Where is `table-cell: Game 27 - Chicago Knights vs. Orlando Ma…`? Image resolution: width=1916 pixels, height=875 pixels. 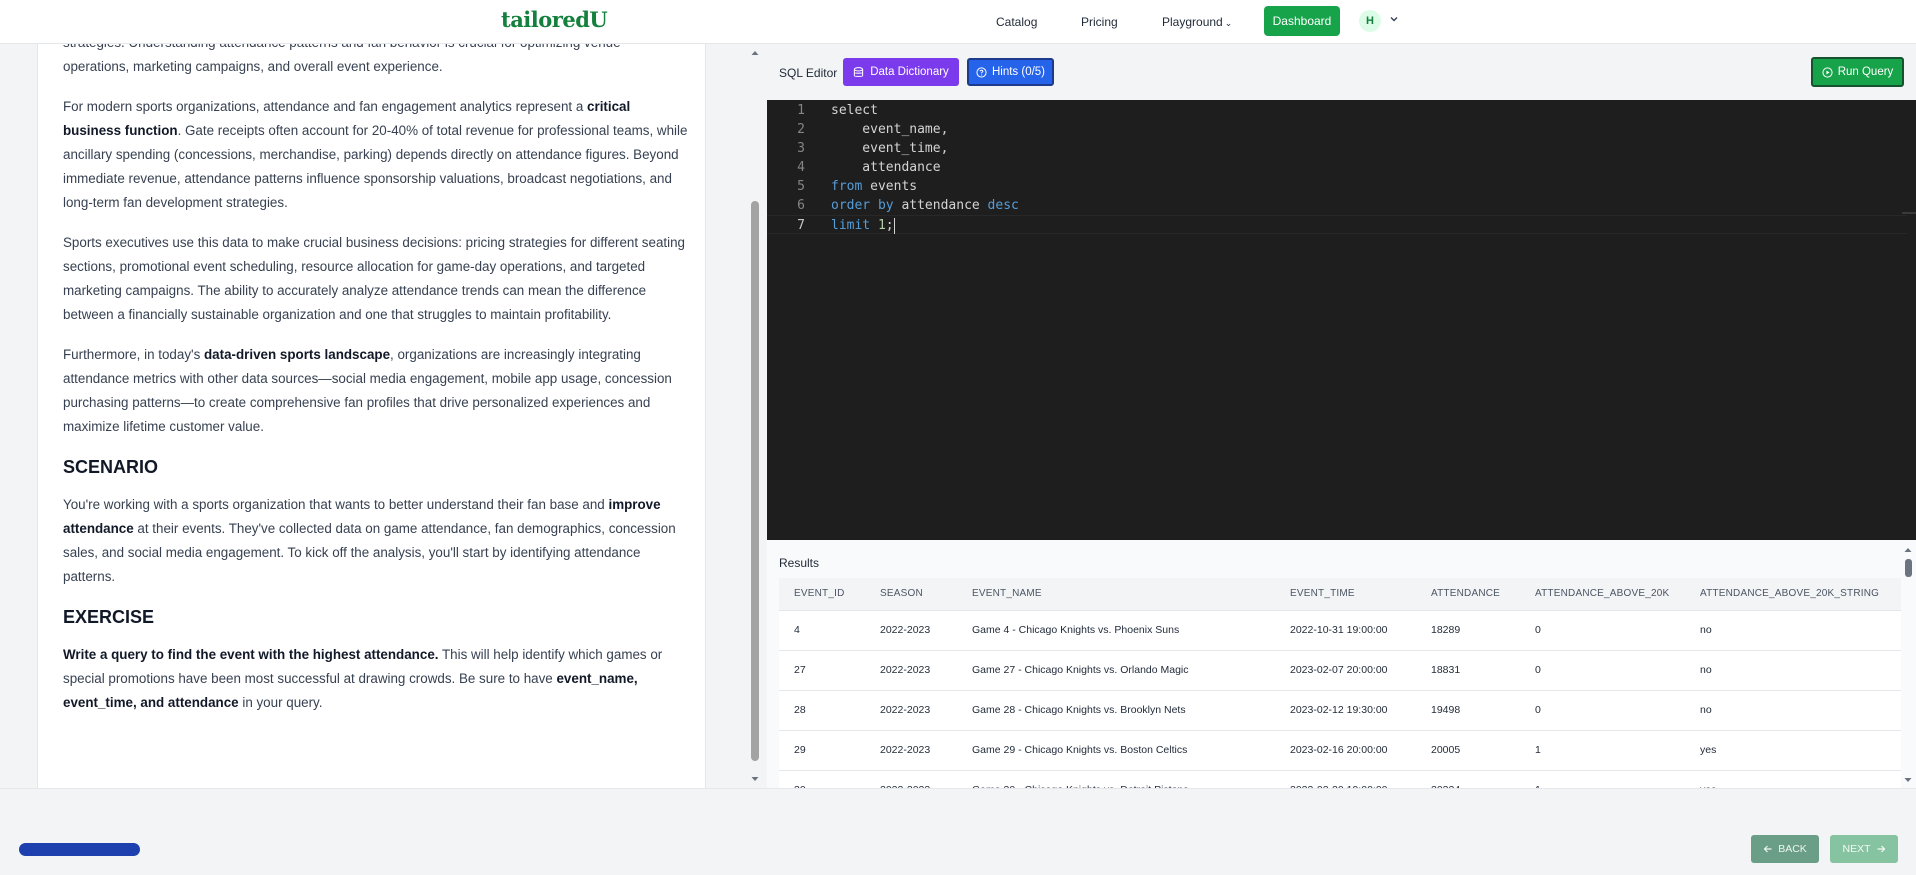
table-cell: Game 27 - Chicago Knights vs. Orlando Ma… is located at coordinates (1116, 670).